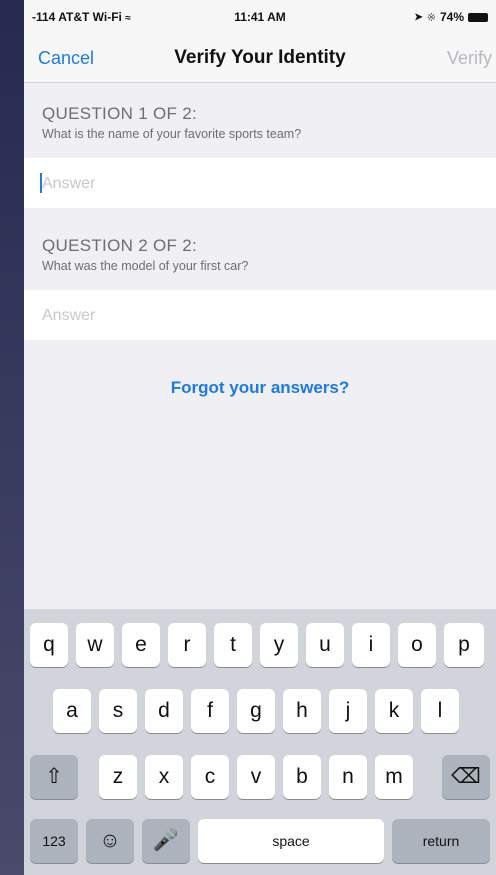 Image resolution: width=496 pixels, height=875 pixels. I want to click on answer-2-row, so click(260, 316).